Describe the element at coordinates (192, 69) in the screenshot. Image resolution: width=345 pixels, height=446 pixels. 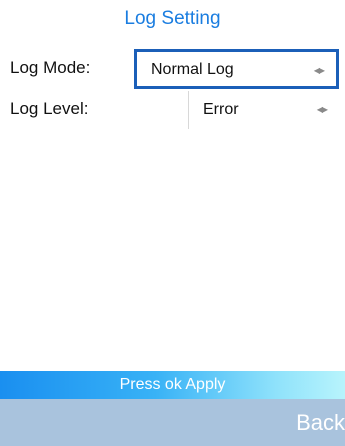
I see `log-mode-value: Normal Log` at that location.